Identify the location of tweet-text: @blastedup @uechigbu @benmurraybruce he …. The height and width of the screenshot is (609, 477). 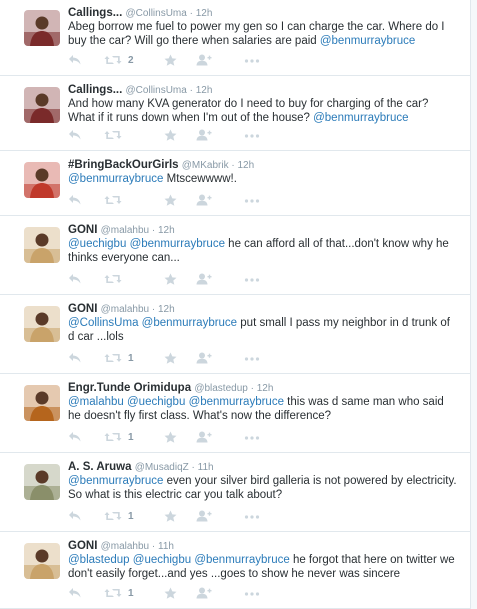
(263, 567).